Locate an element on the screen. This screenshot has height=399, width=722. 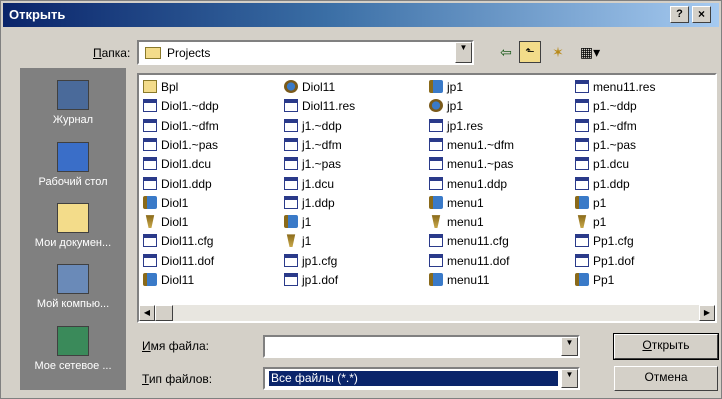
file-item: Diol1.~dfm is located at coordinates (181, 127).